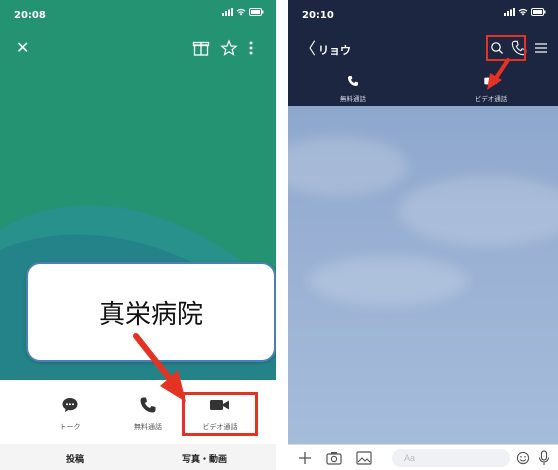 This screenshot has height=470, width=558. What do you see at coordinates (201, 48) in the screenshot?
I see `gift-icon` at bounding box center [201, 48].